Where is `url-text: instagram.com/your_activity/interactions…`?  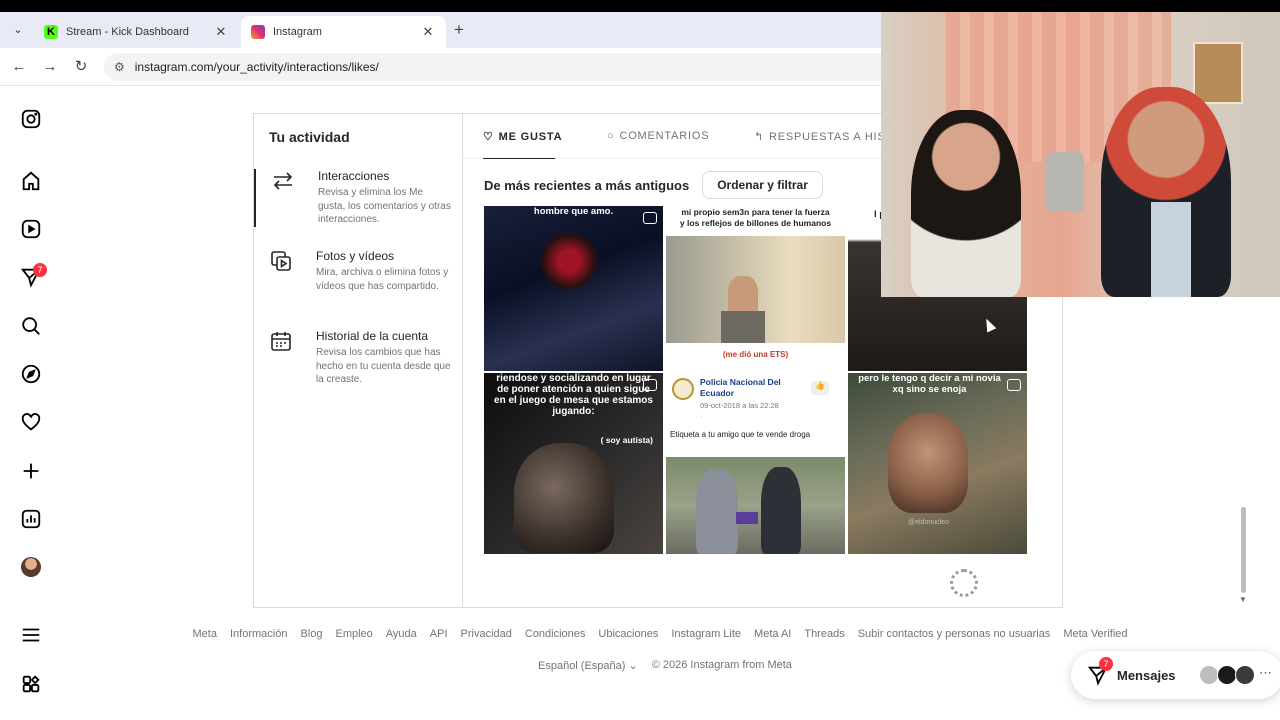 url-text: instagram.com/your_activity/interactions… is located at coordinates (256, 67).